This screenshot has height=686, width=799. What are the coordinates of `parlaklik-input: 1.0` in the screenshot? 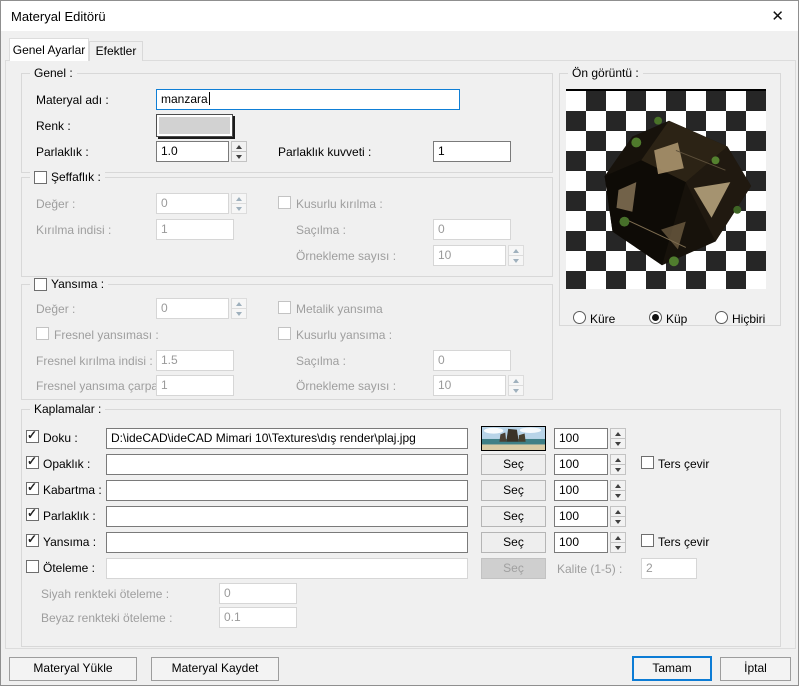 It's located at (192, 151).